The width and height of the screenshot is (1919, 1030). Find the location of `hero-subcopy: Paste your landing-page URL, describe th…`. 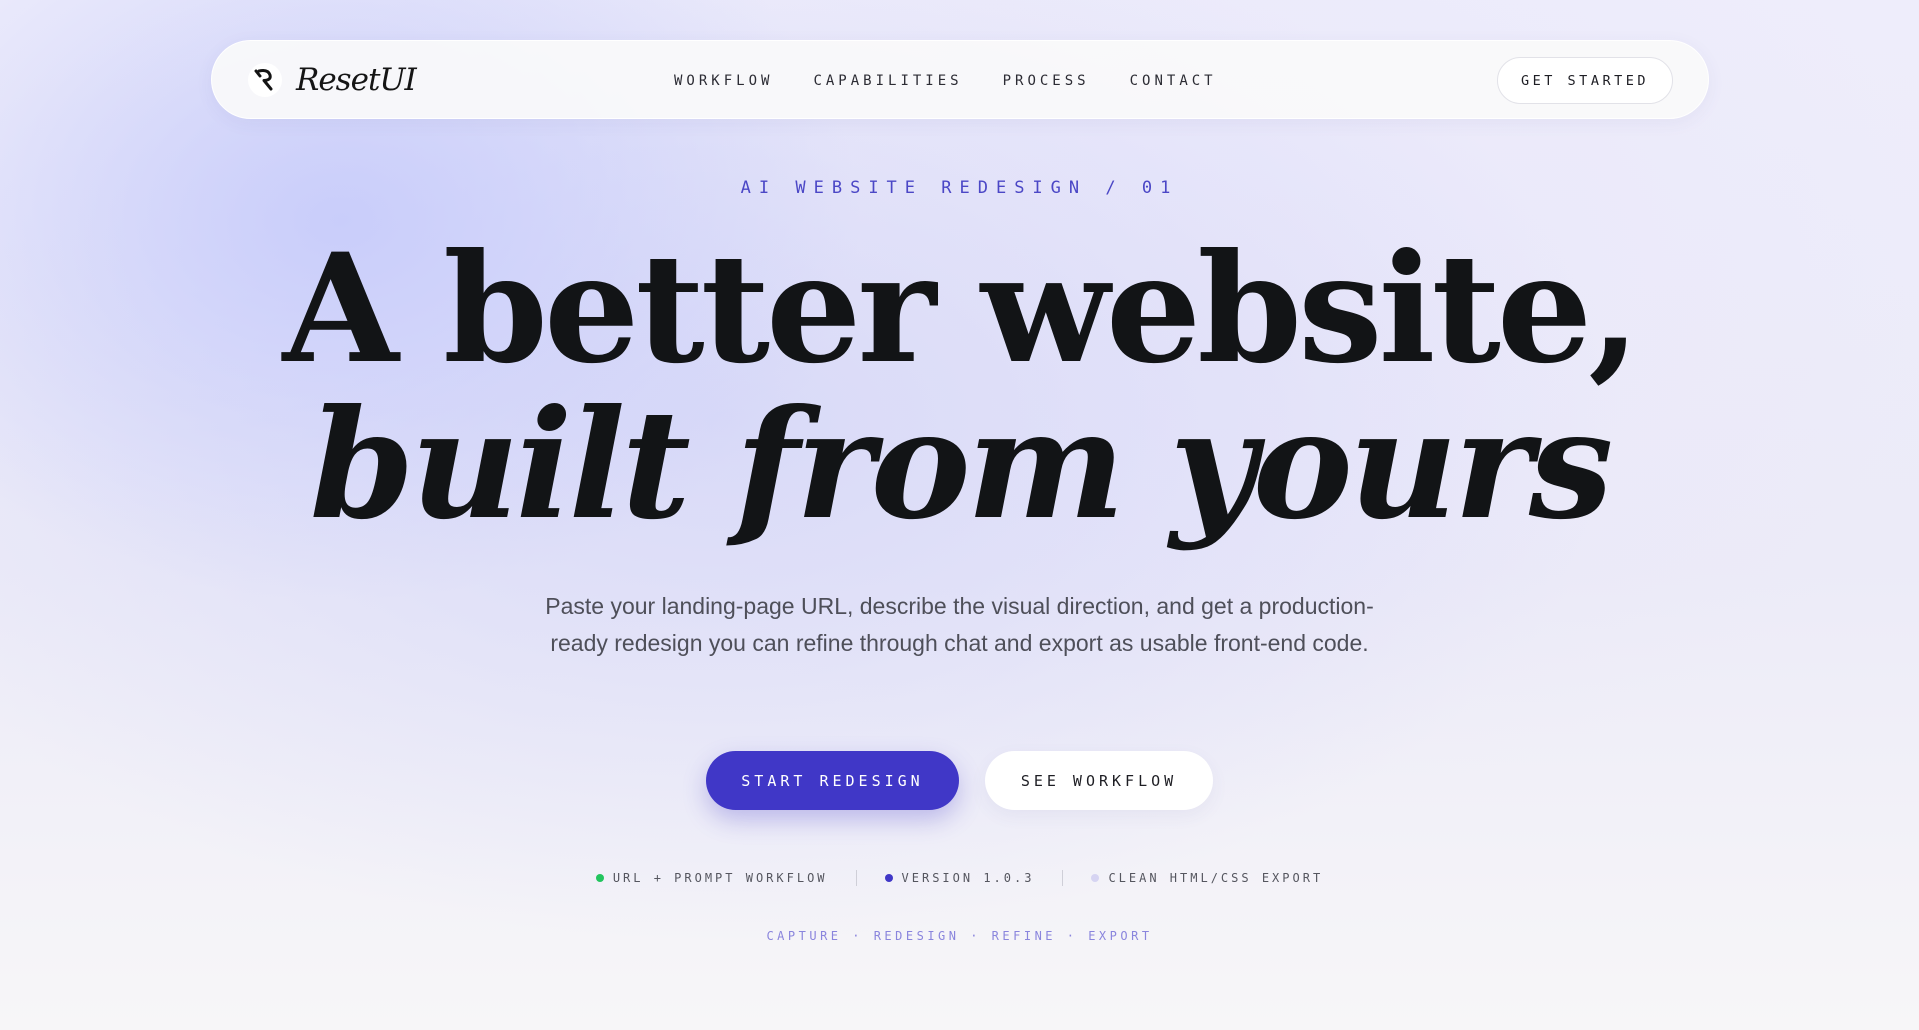

hero-subcopy: Paste your landing-page URL, describe th… is located at coordinates (959, 624).